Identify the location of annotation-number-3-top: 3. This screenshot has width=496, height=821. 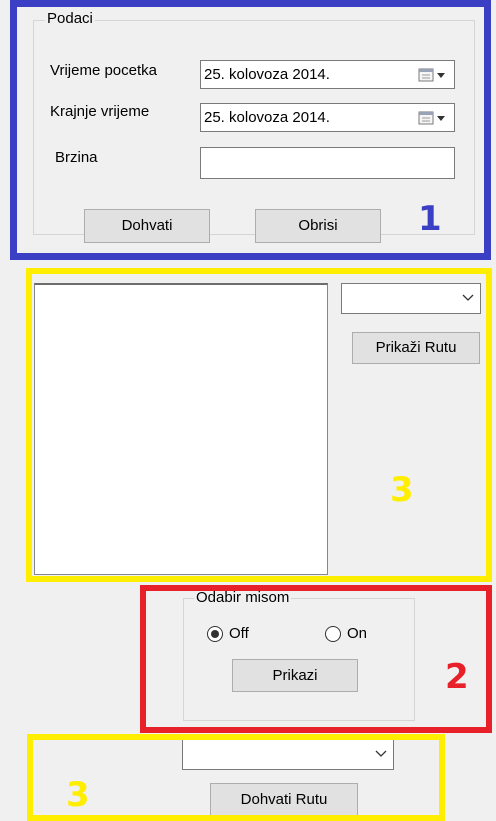
(402, 490).